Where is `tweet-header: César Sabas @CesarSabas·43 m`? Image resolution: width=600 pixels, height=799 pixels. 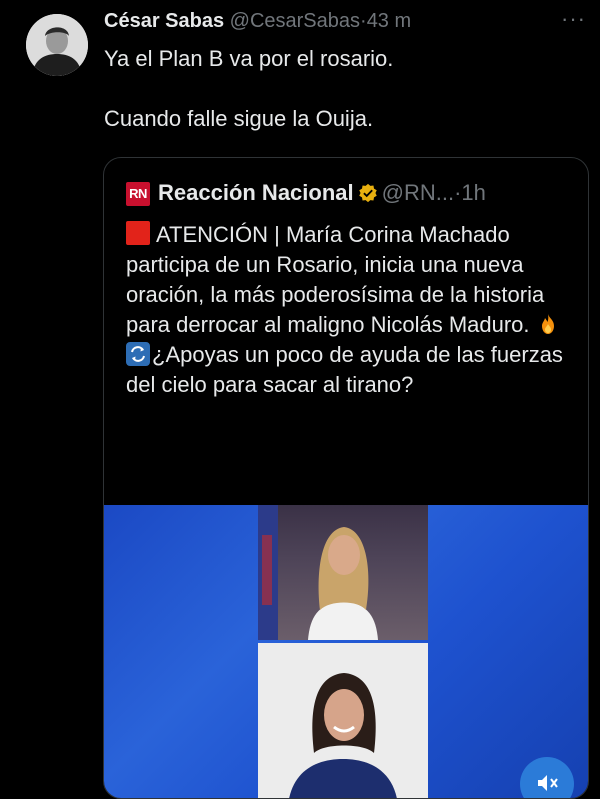
tweet-header: César Sabas @CesarSabas·43 m is located at coordinates (342, 25).